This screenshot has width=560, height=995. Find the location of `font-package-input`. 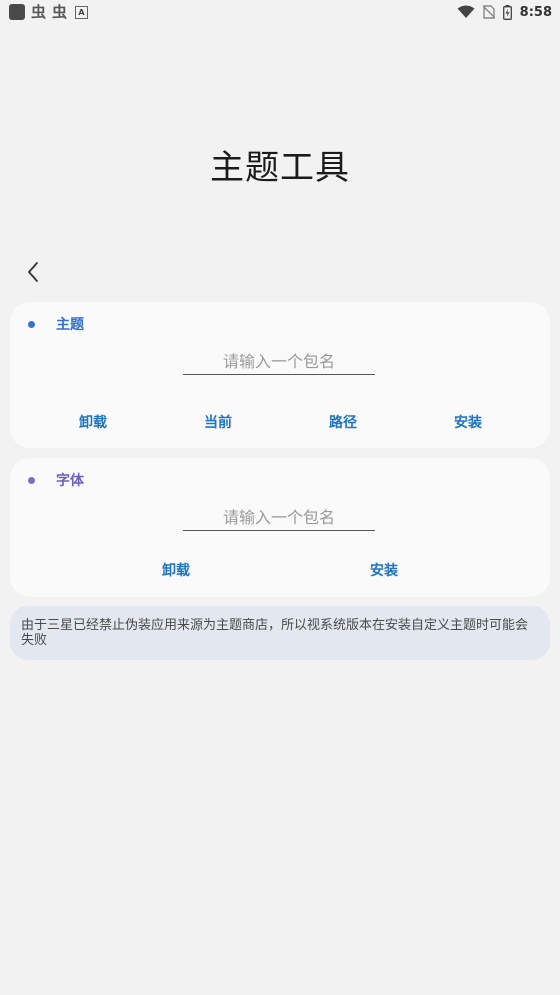

font-package-input is located at coordinates (279, 517).